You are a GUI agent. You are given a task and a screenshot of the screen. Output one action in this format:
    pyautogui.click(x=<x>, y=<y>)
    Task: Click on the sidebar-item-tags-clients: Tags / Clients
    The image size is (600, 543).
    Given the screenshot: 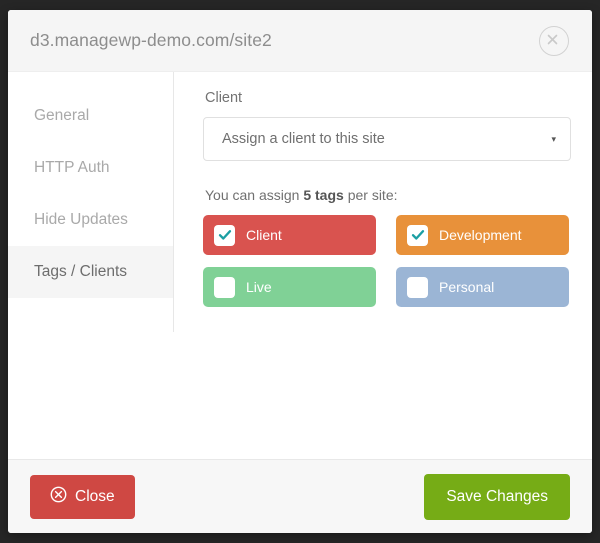 What is the action you would take?
    pyautogui.click(x=90, y=272)
    